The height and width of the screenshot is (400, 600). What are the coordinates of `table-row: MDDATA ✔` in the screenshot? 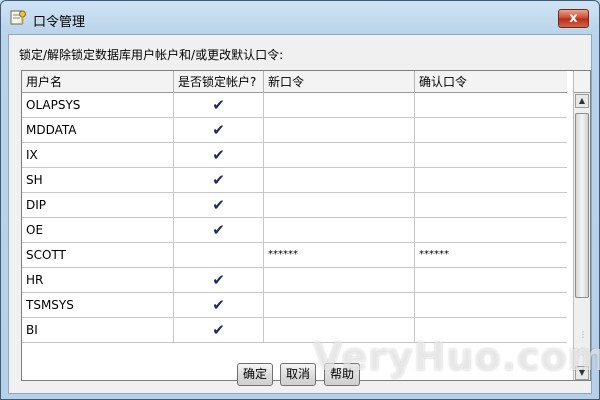 It's located at (294, 130).